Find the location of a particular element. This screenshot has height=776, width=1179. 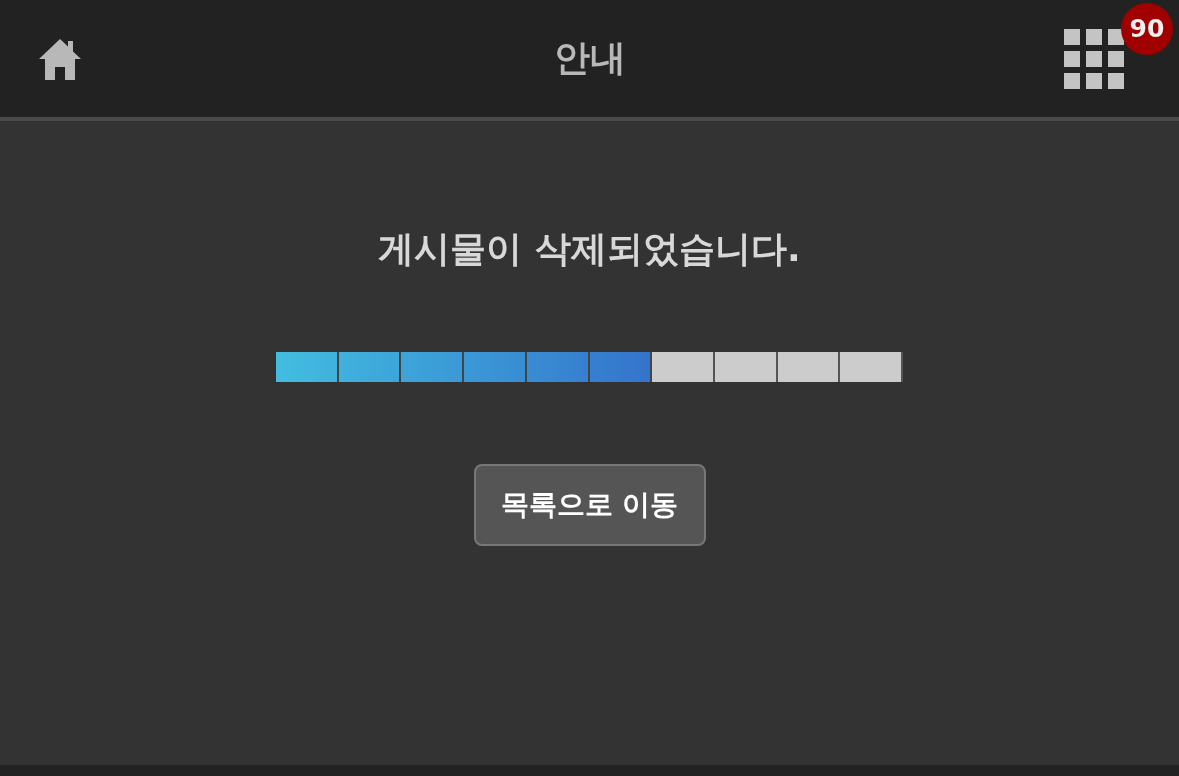

page-title: 안내 is located at coordinates (589, 58).